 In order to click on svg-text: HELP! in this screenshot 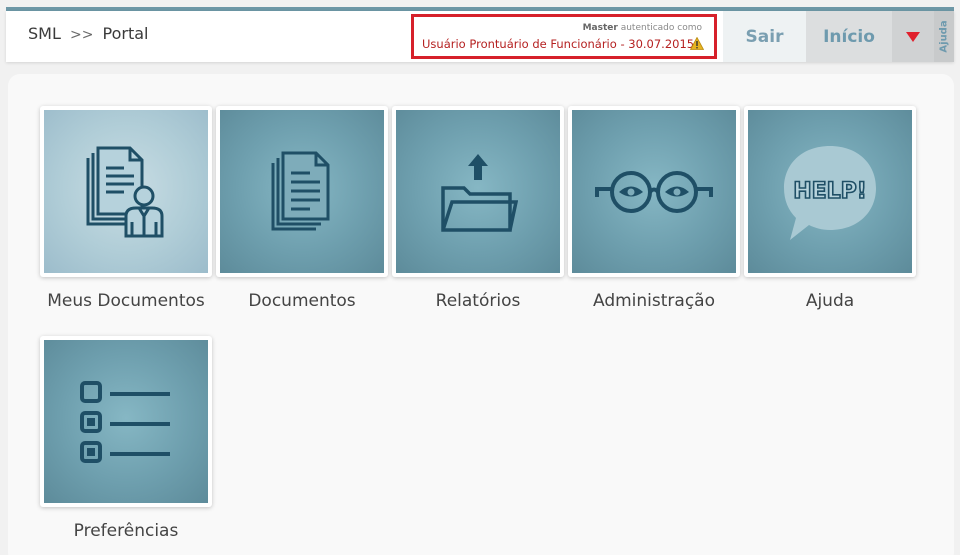, I will do `click(830, 191)`.